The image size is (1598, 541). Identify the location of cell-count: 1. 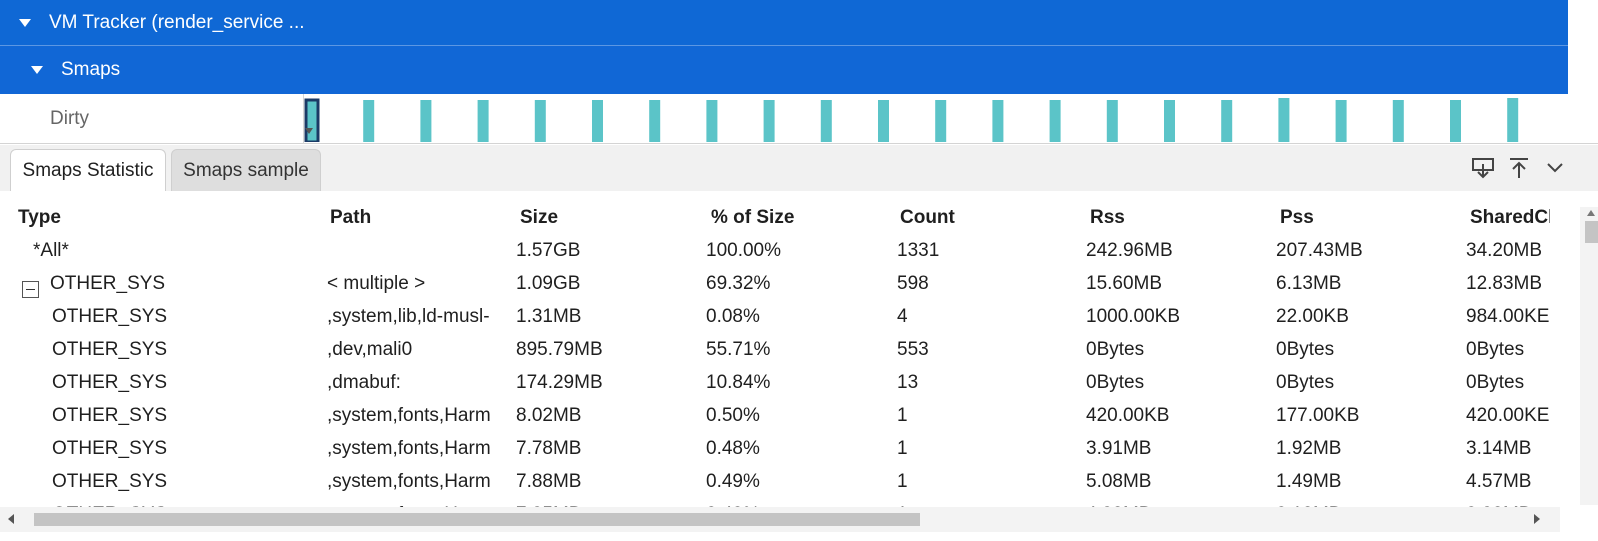
(902, 481).